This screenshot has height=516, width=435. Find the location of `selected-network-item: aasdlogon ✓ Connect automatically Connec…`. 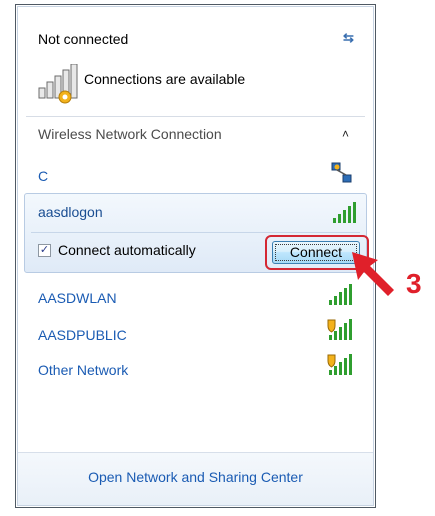

selected-network-item: aasdlogon ✓ Connect automatically Connec… is located at coordinates (196, 233).